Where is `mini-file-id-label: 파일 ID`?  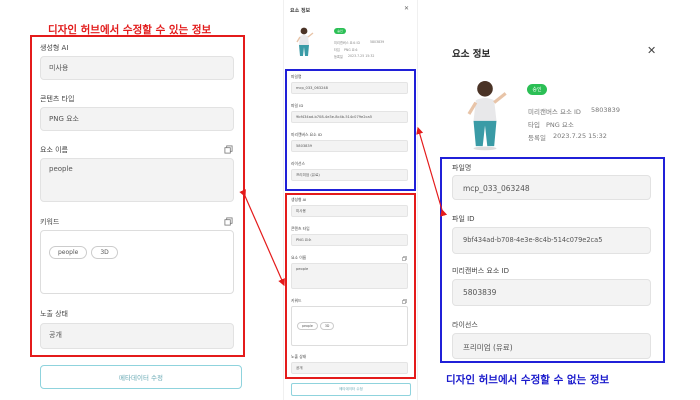 mini-file-id-label: 파일 ID is located at coordinates (297, 105).